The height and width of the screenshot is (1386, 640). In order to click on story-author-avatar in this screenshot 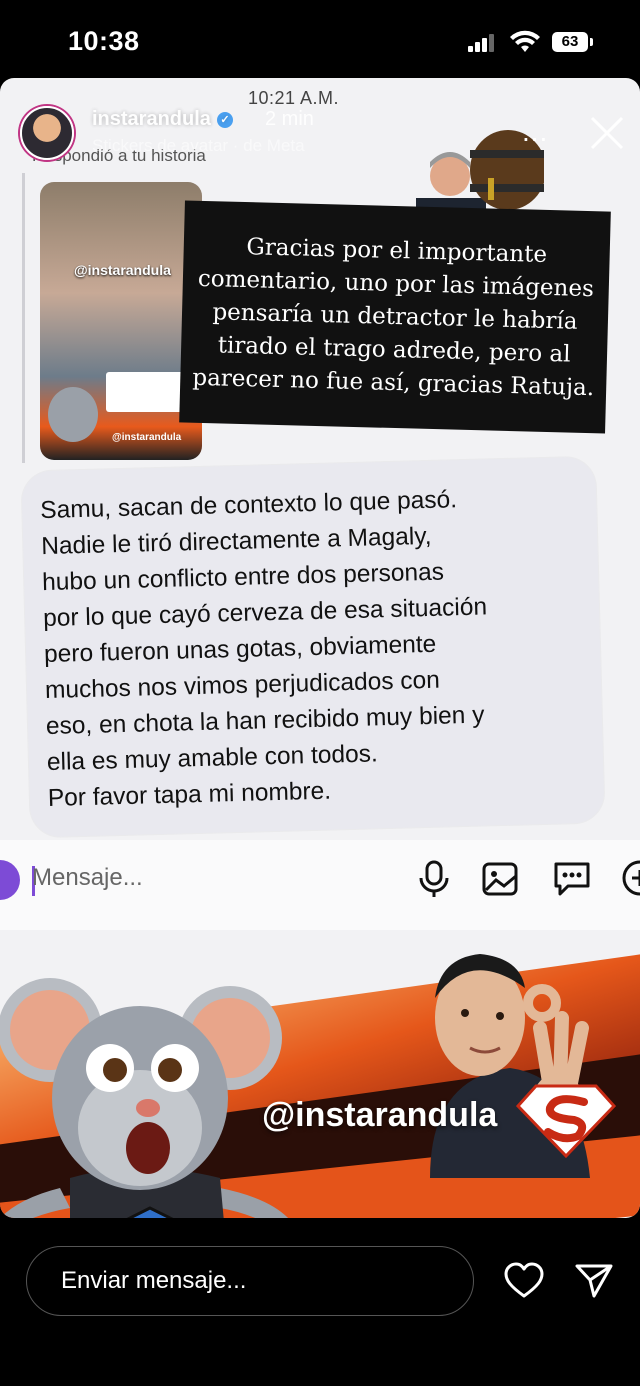, I will do `click(47, 133)`.